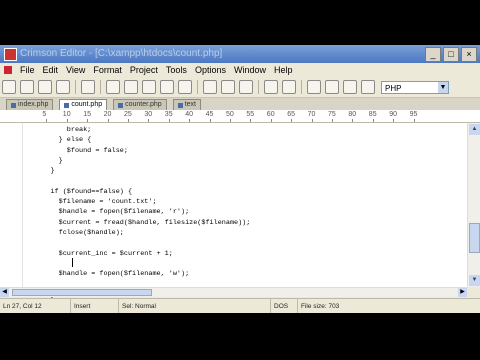  Describe the element at coordinates (332, 87) in the screenshot. I see `user-tool-2-icon` at that location.